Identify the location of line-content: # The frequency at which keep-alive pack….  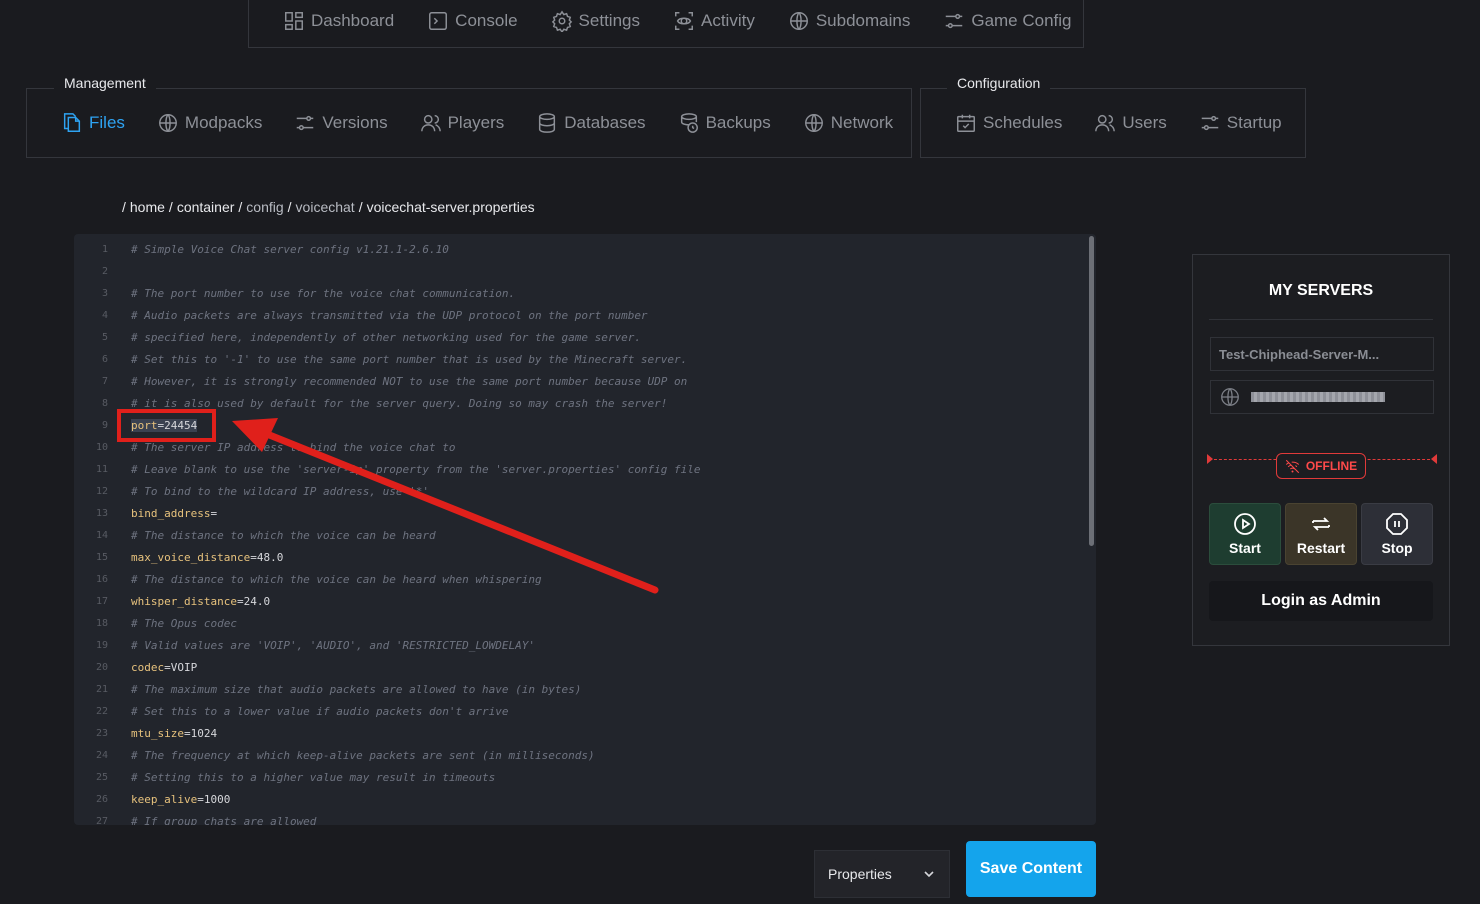
(363, 755).